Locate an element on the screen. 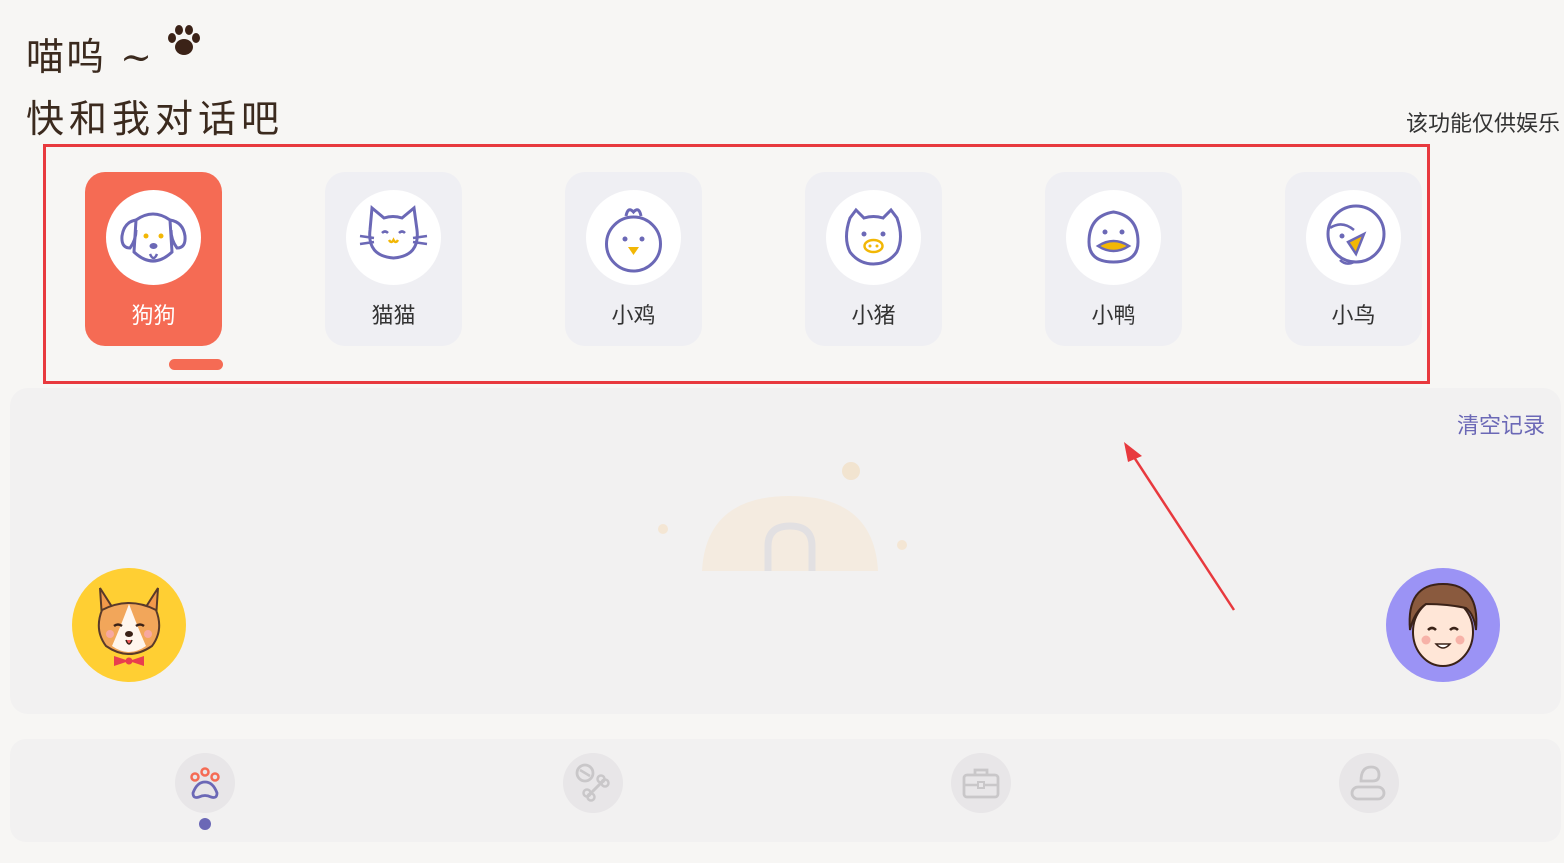 The image size is (1564, 863). bird-icon is located at coordinates (1353, 237).